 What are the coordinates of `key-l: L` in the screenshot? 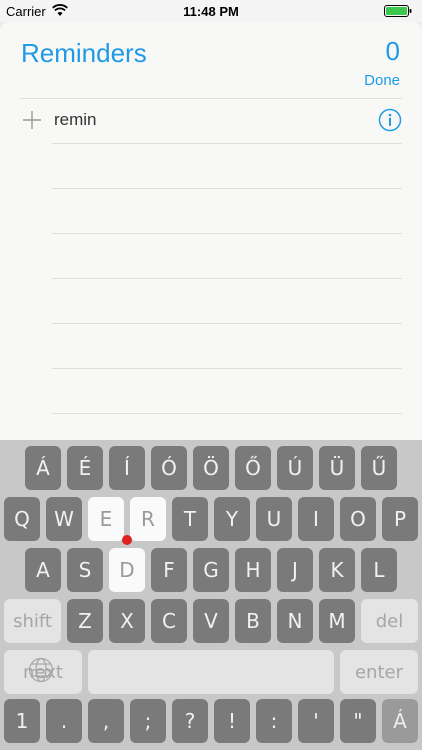 It's located at (379, 570).